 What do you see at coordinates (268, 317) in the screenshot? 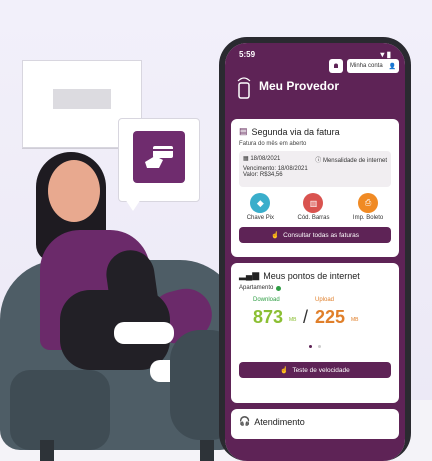
I see `download-value: 873` at bounding box center [268, 317].